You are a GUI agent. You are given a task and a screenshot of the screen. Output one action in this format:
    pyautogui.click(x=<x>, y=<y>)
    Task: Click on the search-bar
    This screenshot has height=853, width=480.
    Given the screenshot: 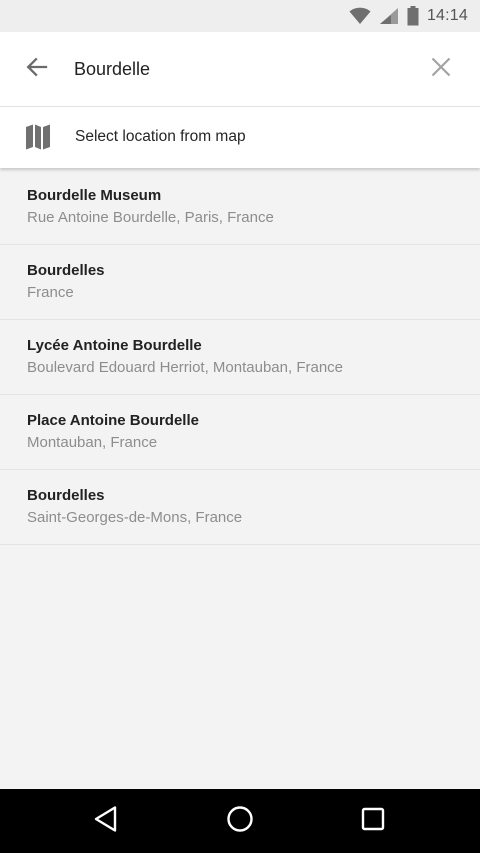 What is the action you would take?
    pyautogui.click(x=240, y=69)
    